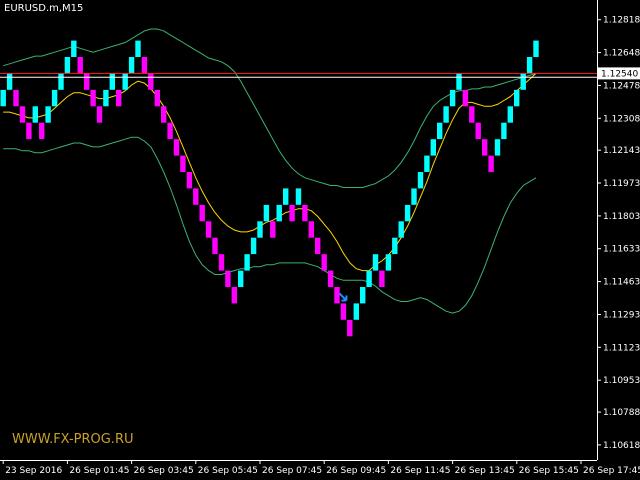  What do you see at coordinates (298, 75) in the screenshot?
I see `price-lines-layer` at bounding box center [298, 75].